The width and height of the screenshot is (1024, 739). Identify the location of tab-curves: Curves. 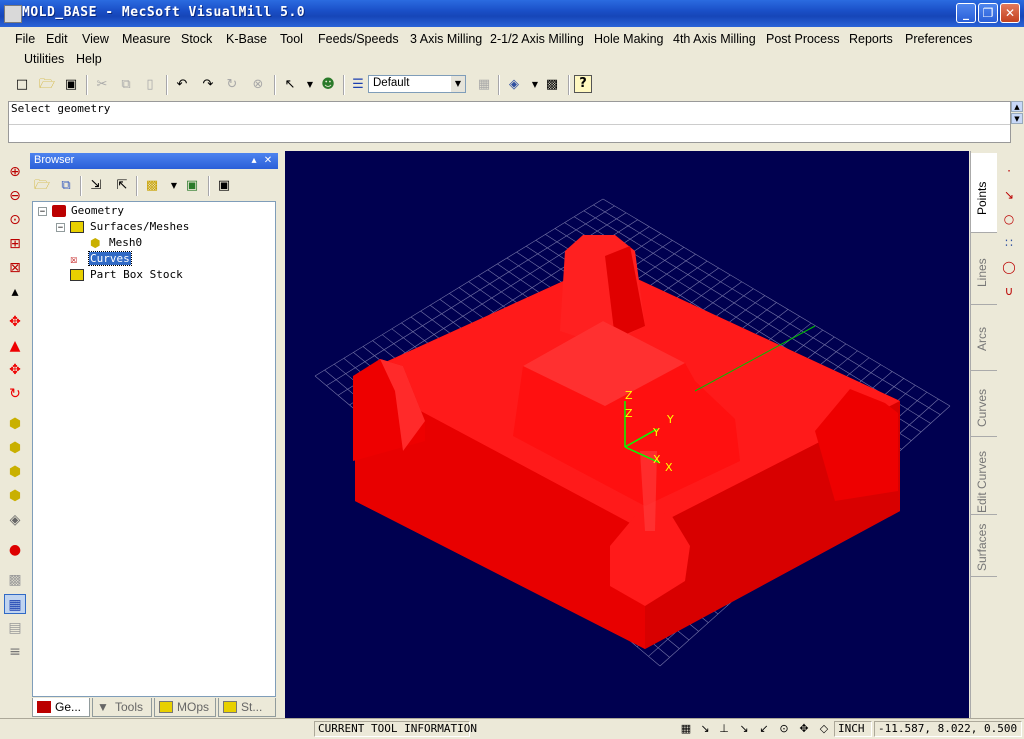
(984, 405).